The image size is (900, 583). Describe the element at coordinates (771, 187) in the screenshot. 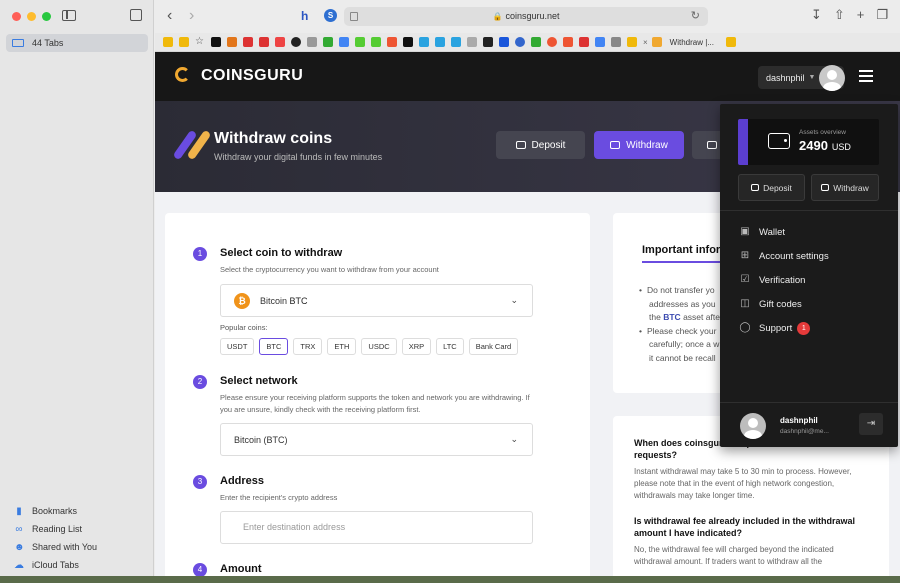

I see `dropdown-deposit-button: Deposit` at that location.